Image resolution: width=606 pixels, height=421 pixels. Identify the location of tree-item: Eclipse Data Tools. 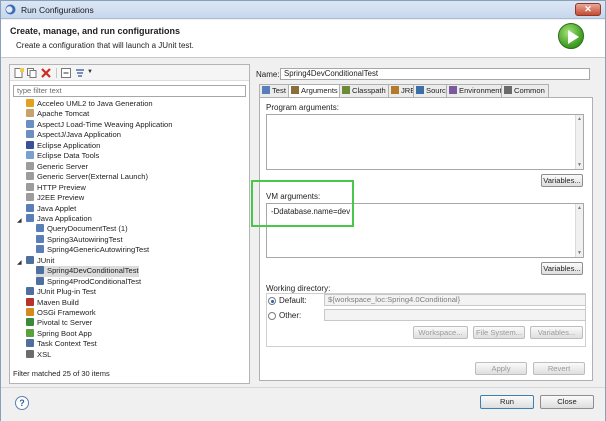
(62, 156).